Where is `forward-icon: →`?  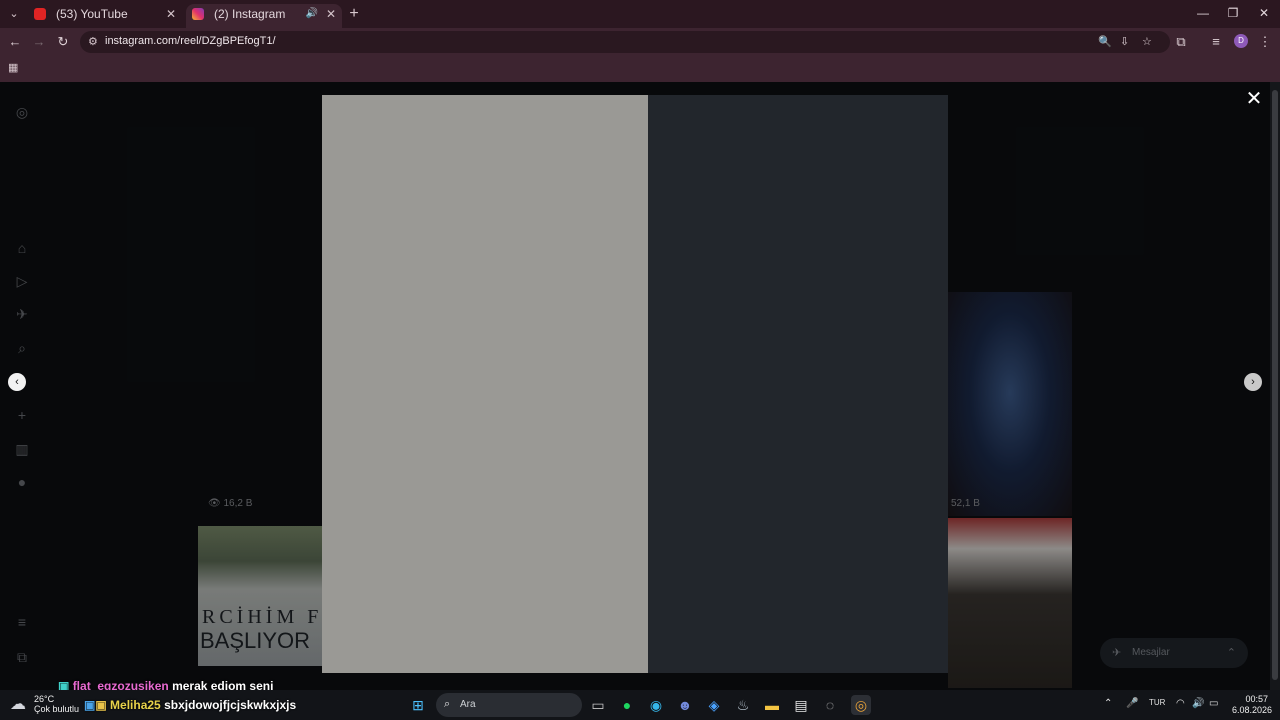 forward-icon: → is located at coordinates (39, 42).